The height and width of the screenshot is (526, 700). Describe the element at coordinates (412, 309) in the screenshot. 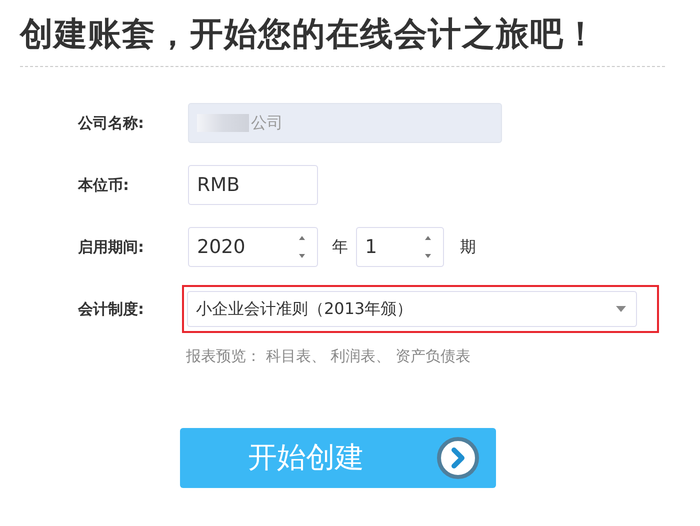

I see `select-field: 小企业会计准则（2013年颁）` at that location.